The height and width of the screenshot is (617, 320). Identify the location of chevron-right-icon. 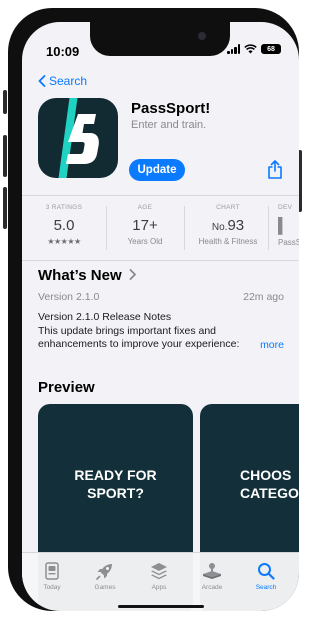
(132, 274).